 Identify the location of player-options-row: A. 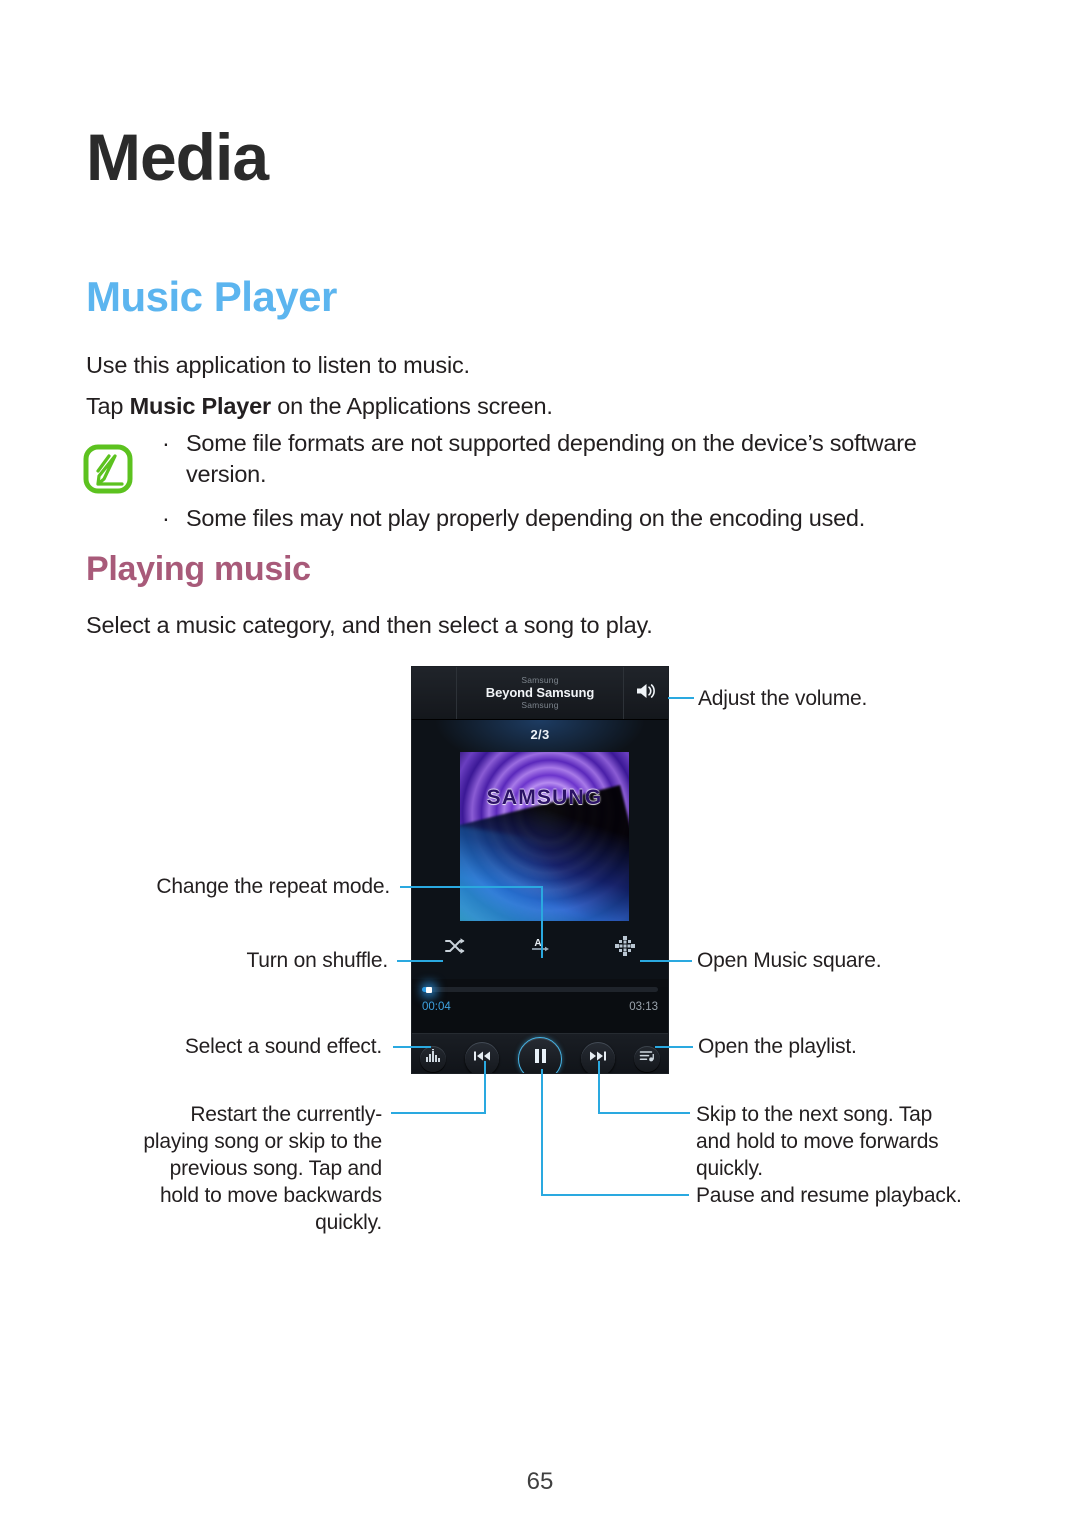
(540, 948).